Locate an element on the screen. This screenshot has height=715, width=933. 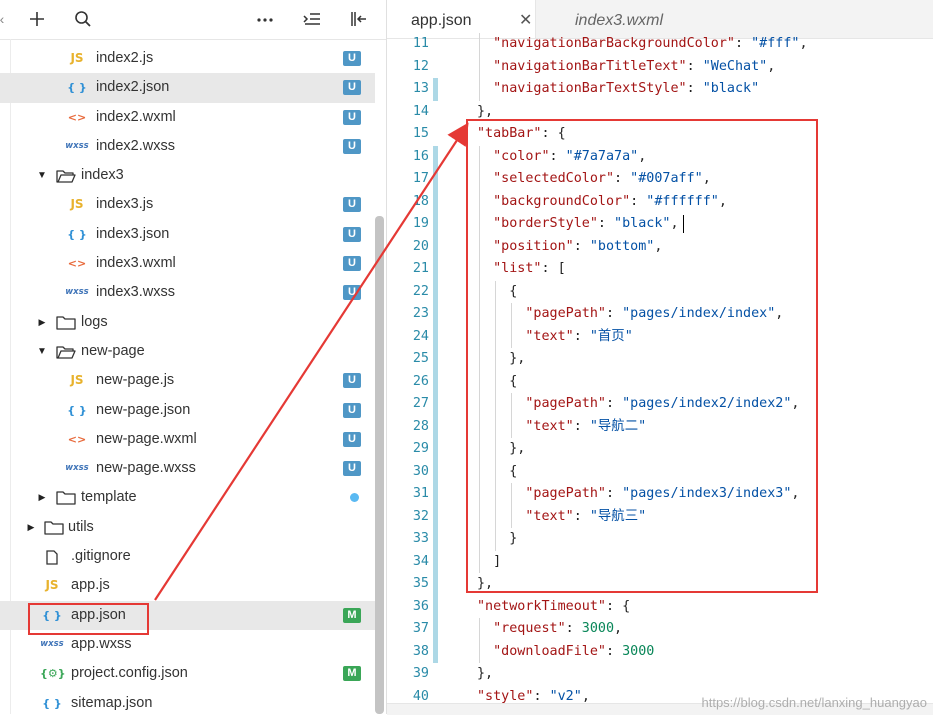
collapse-icon is located at coordinates (312, 19).